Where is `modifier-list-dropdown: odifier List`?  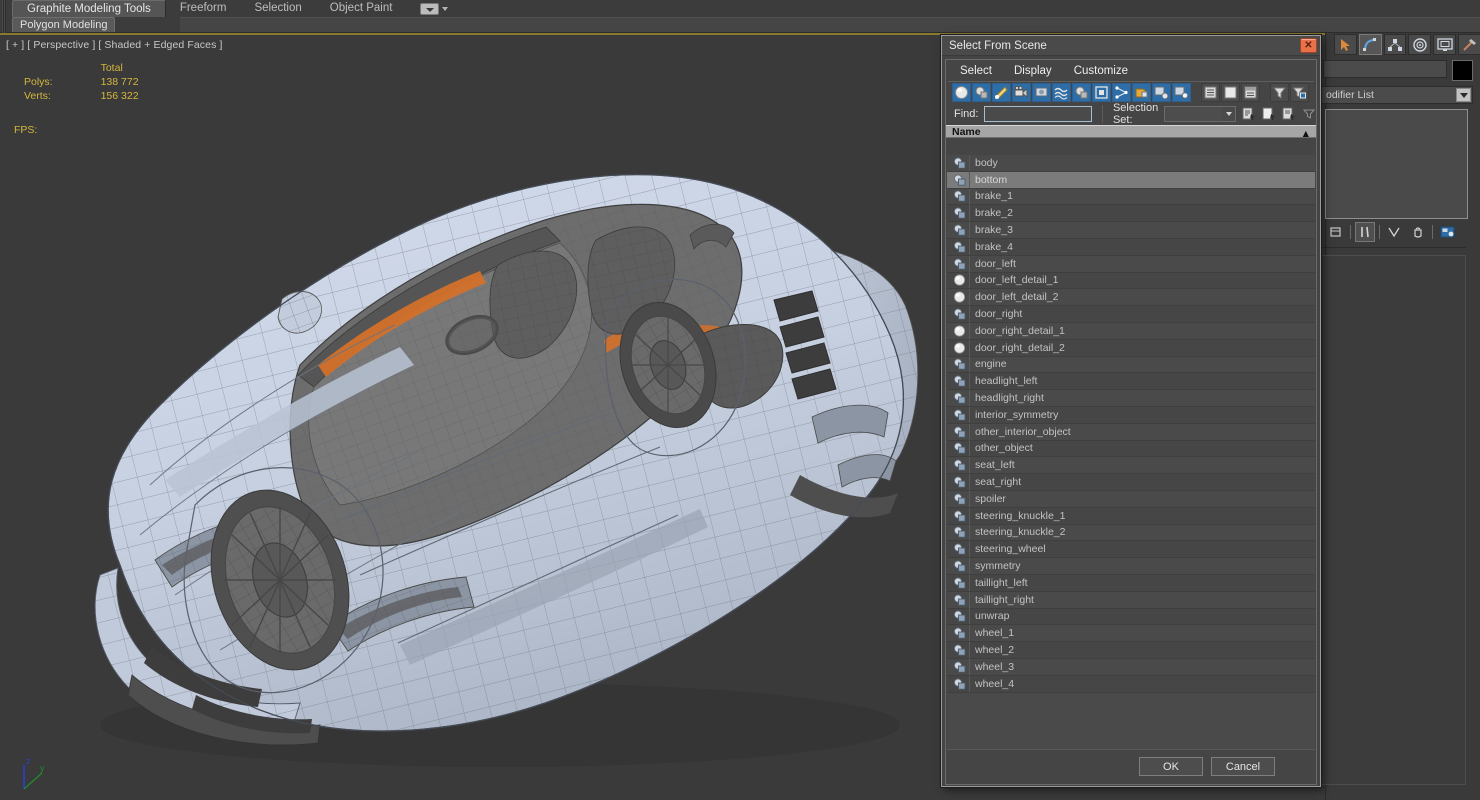
modifier-list-dropdown: odifier List is located at coordinates (1396, 95).